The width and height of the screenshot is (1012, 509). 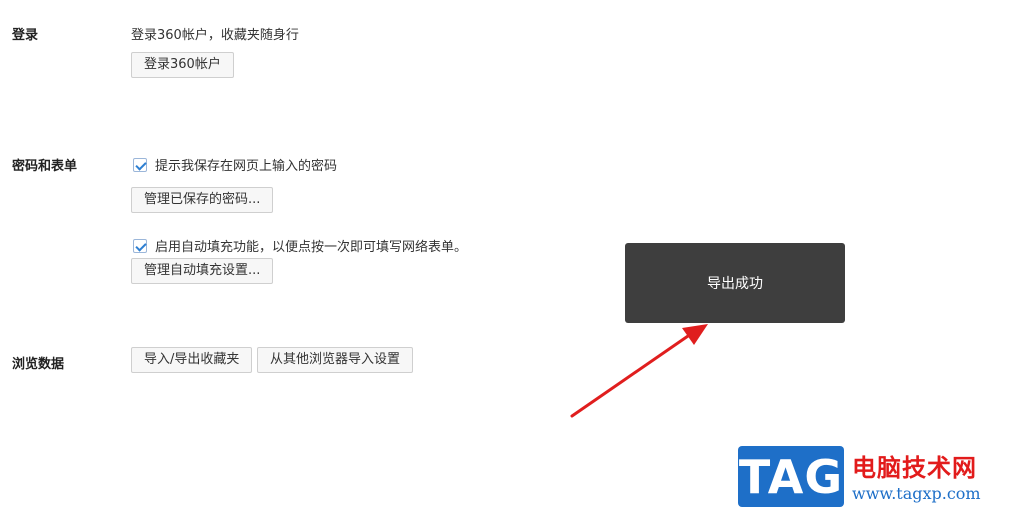 I want to click on annotation-arrow-shaft, so click(x=630, y=376).